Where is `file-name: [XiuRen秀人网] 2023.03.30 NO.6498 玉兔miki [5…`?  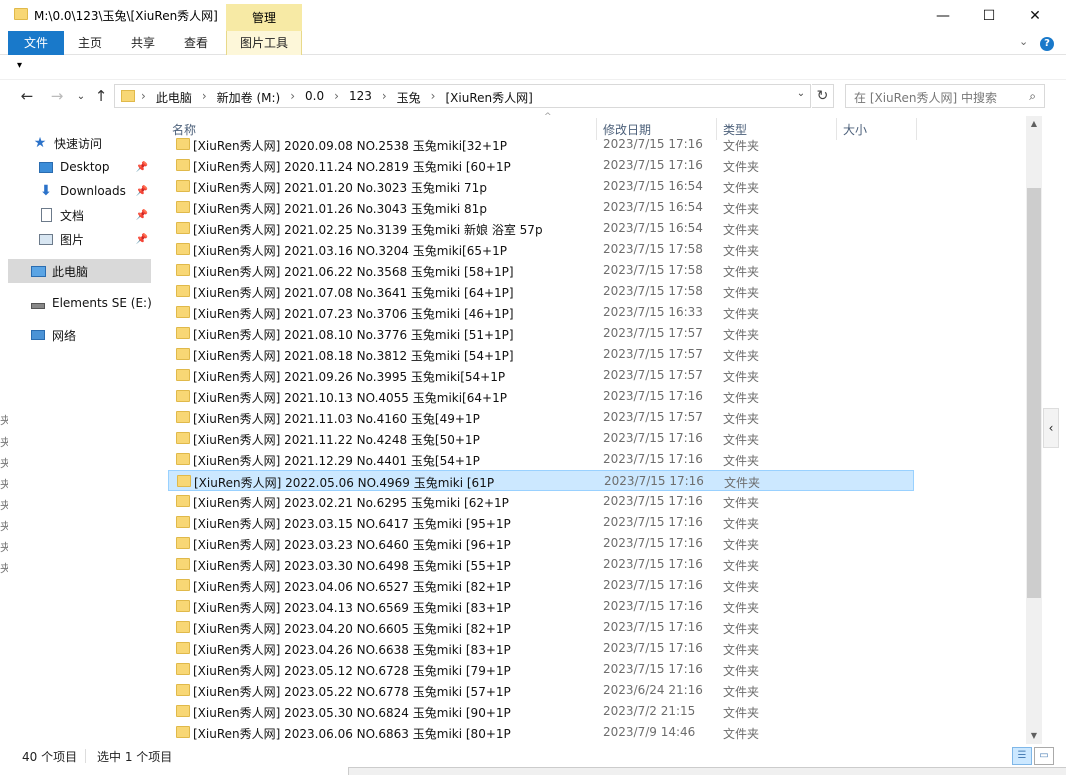
file-name: [XiuRen秀人网] 2023.03.30 NO.6498 玉兔miki [5… is located at coordinates (352, 565).